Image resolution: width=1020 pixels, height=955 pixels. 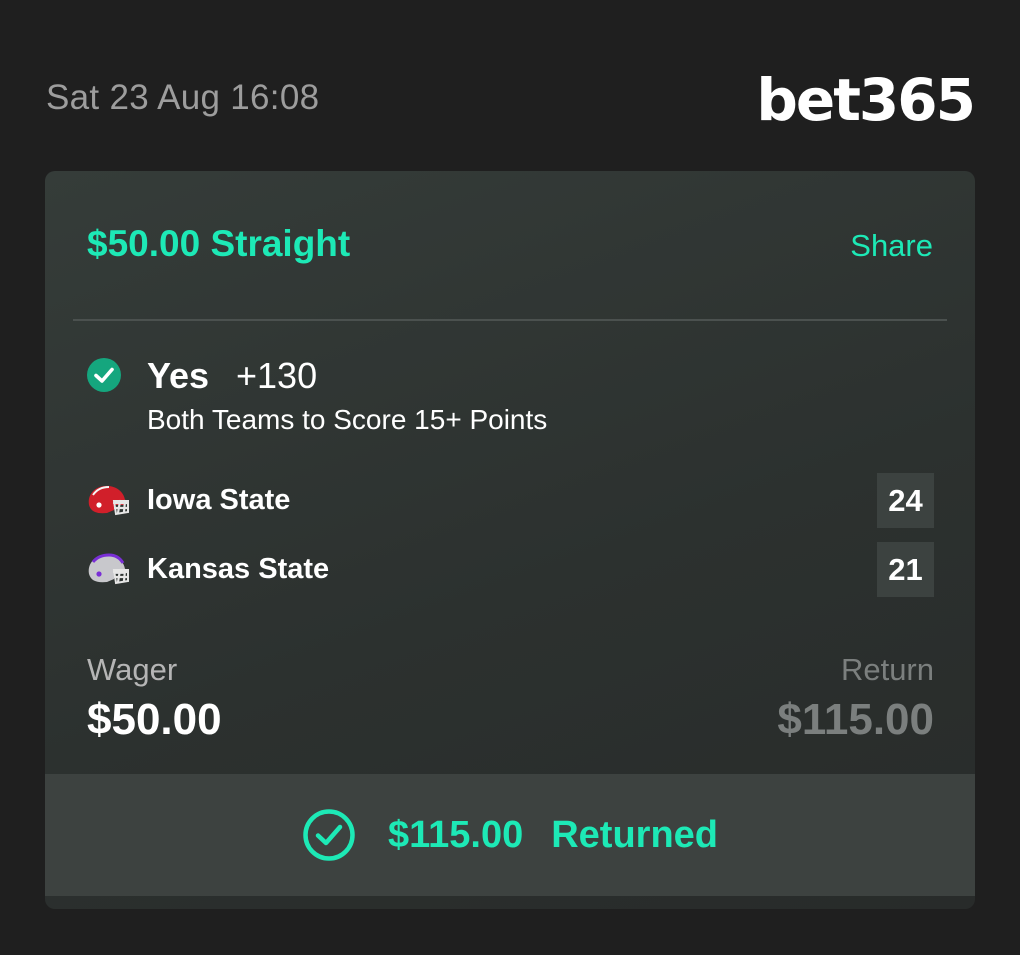 What do you see at coordinates (887, 669) in the screenshot?
I see `return-label: Return` at bounding box center [887, 669].